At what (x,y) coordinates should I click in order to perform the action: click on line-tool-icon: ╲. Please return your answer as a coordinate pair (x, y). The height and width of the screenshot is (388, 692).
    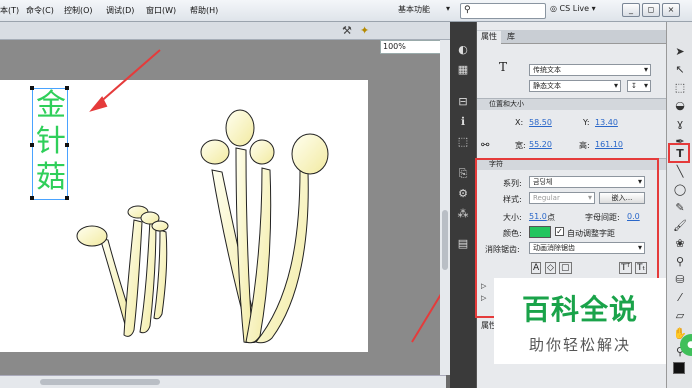
    Looking at the image, I should click on (680, 172).